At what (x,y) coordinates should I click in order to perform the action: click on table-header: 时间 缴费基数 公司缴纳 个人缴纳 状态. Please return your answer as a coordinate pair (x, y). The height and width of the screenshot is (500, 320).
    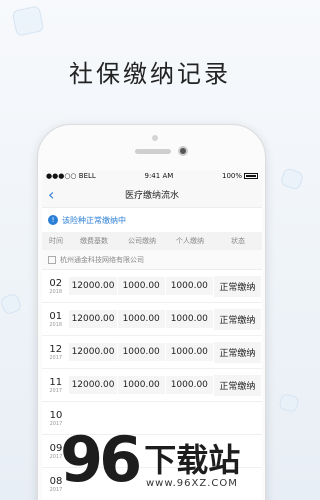
    Looking at the image, I should click on (152, 241).